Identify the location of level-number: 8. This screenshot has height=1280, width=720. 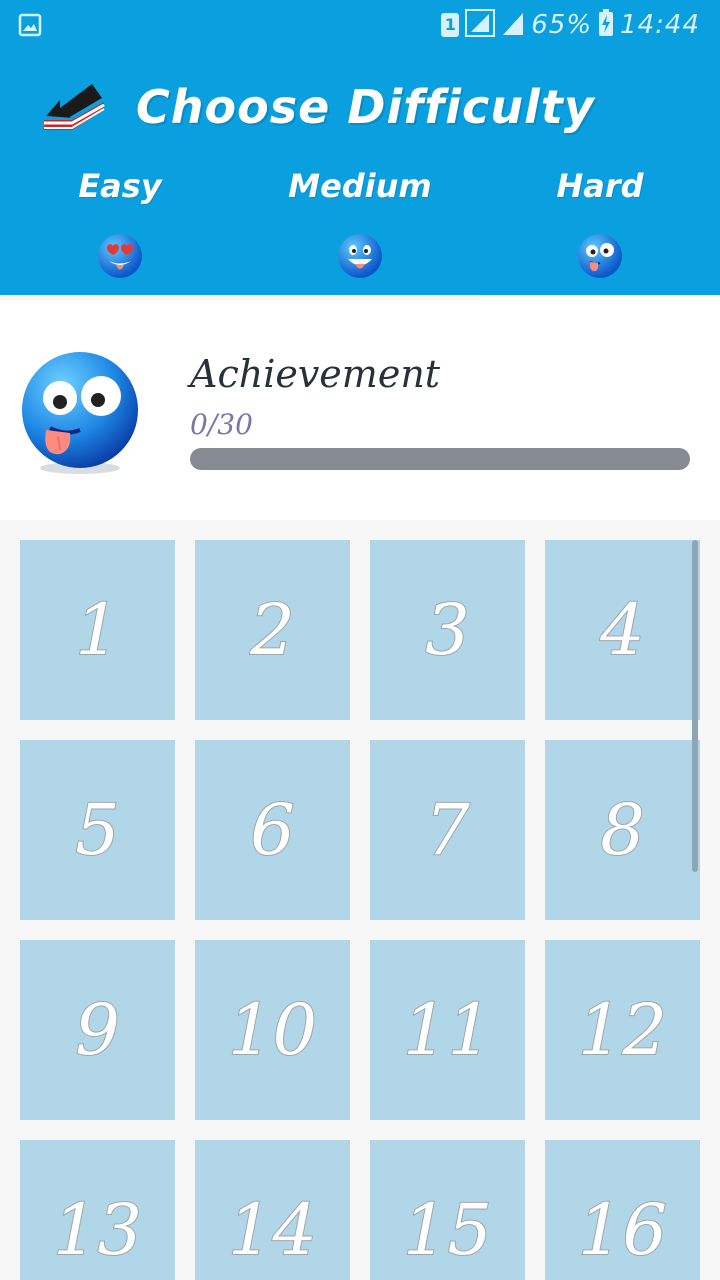
(622, 830).